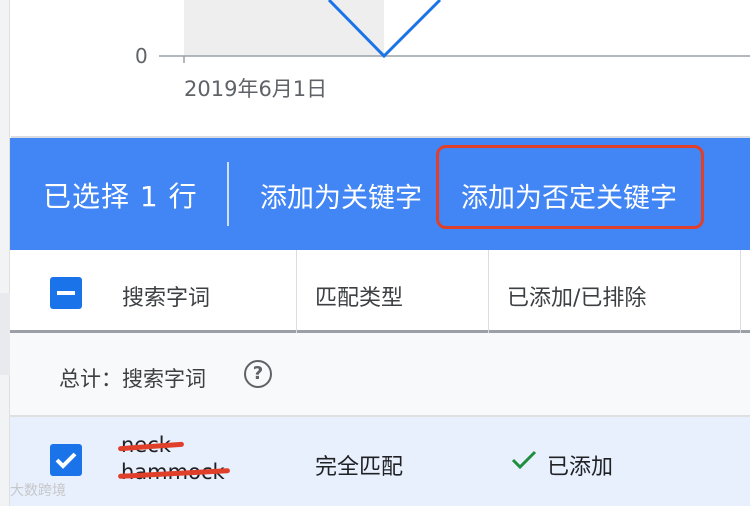 This screenshot has width=750, height=506. I want to click on chart-svg, so click(454, 31).